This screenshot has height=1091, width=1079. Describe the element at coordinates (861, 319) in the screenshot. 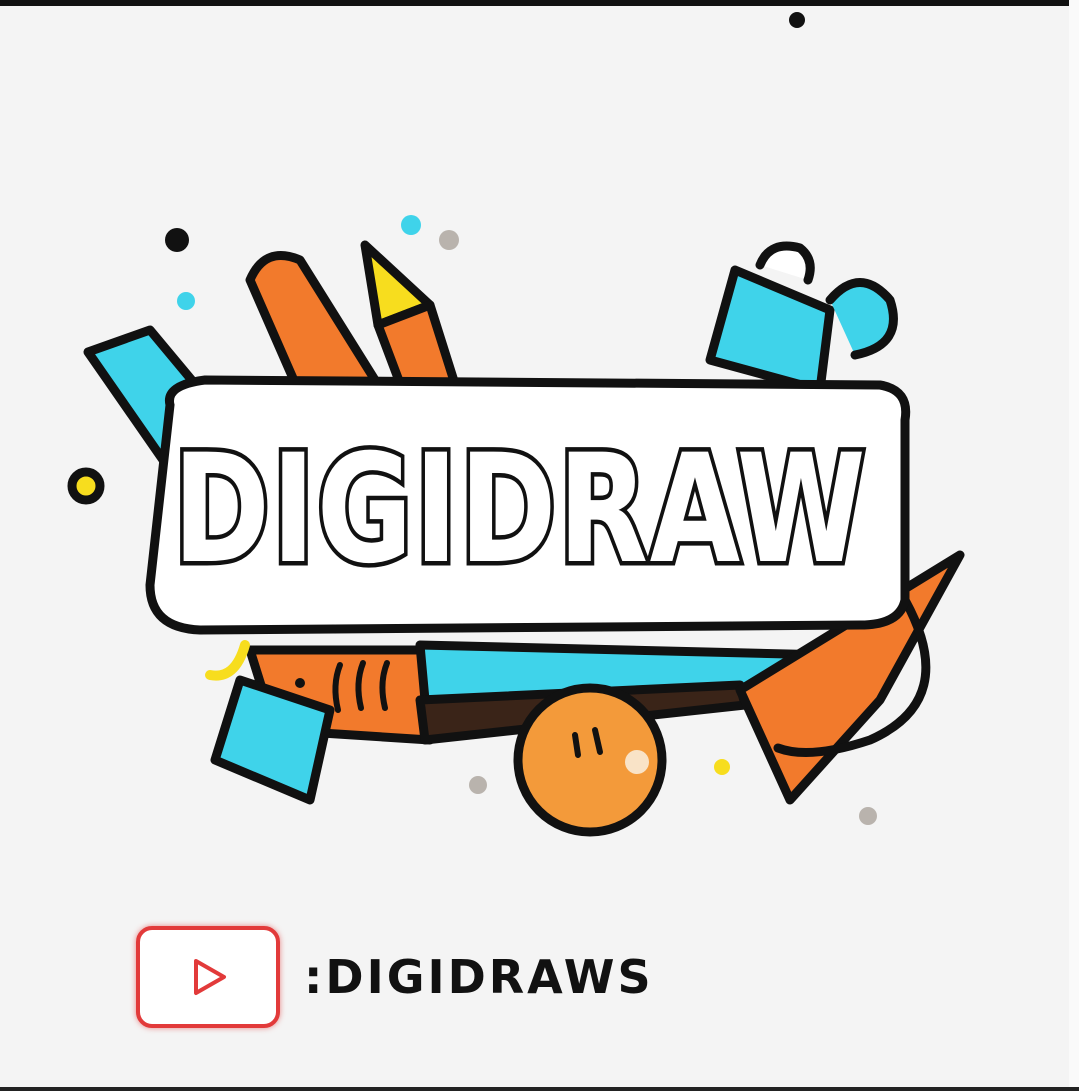

I see `cyan-ring` at that location.